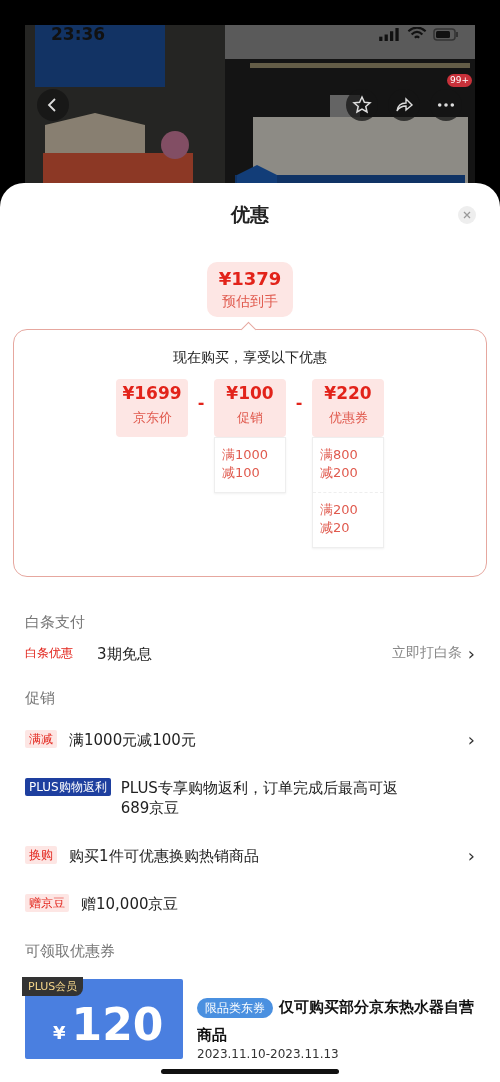  Describe the element at coordinates (152, 393) in the screenshot. I see `price-amount: ¥1699` at that location.